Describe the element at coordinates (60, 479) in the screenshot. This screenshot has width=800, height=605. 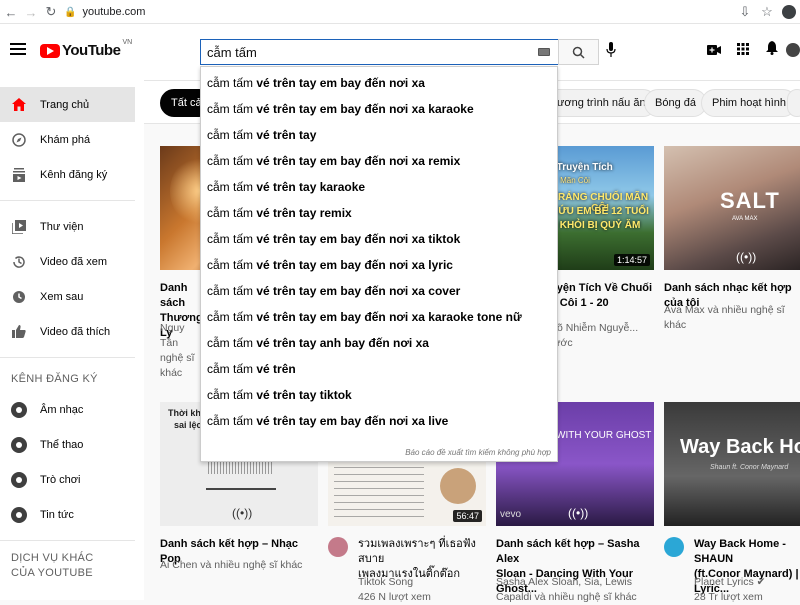
I see `sidebar-item-label: Trò chơi` at that location.